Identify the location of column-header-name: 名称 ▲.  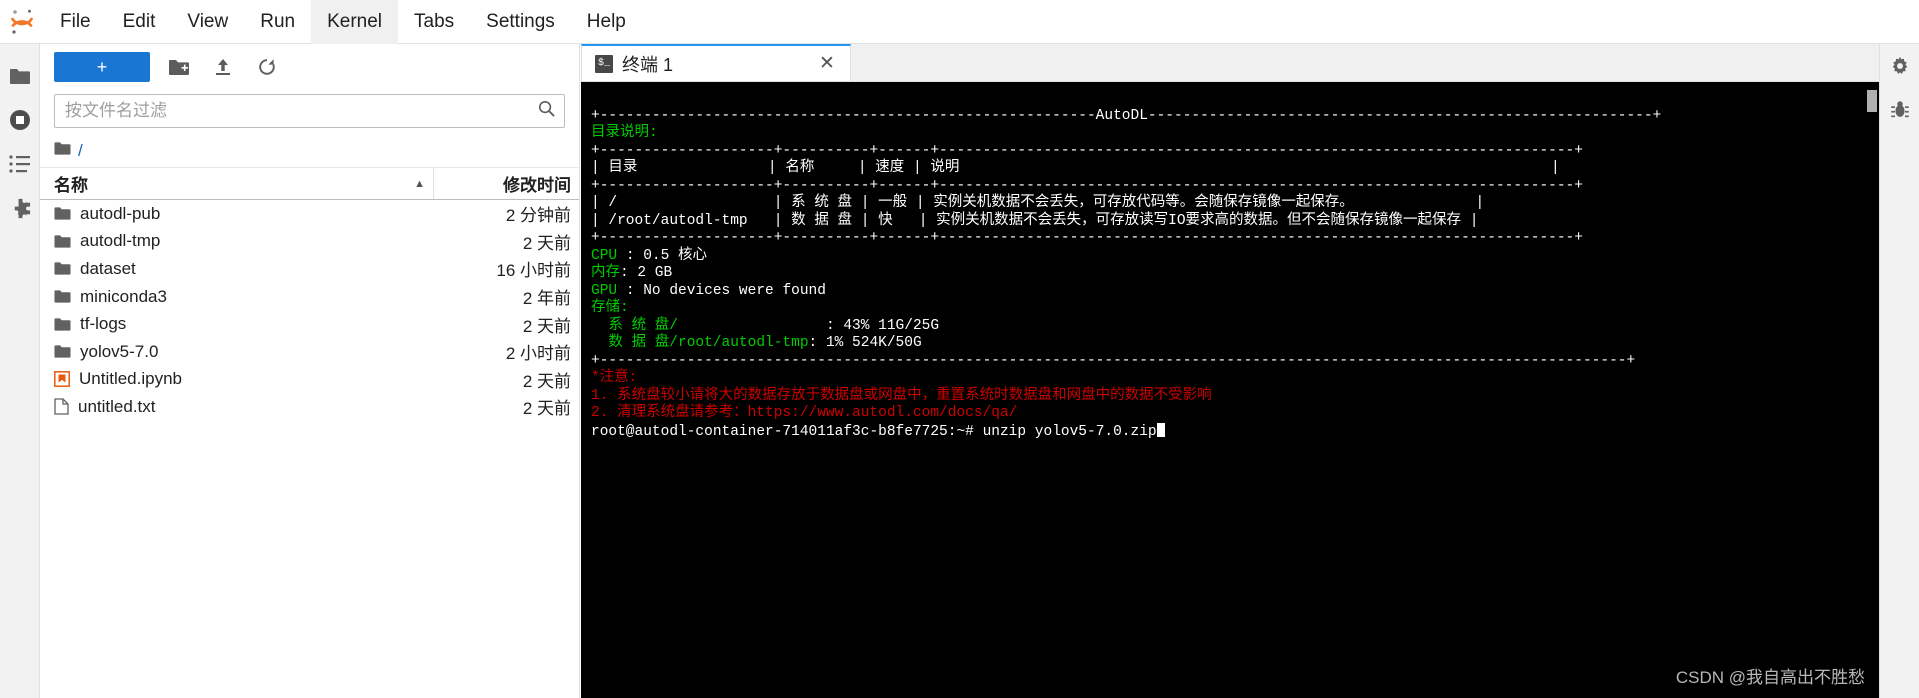
(237, 183).